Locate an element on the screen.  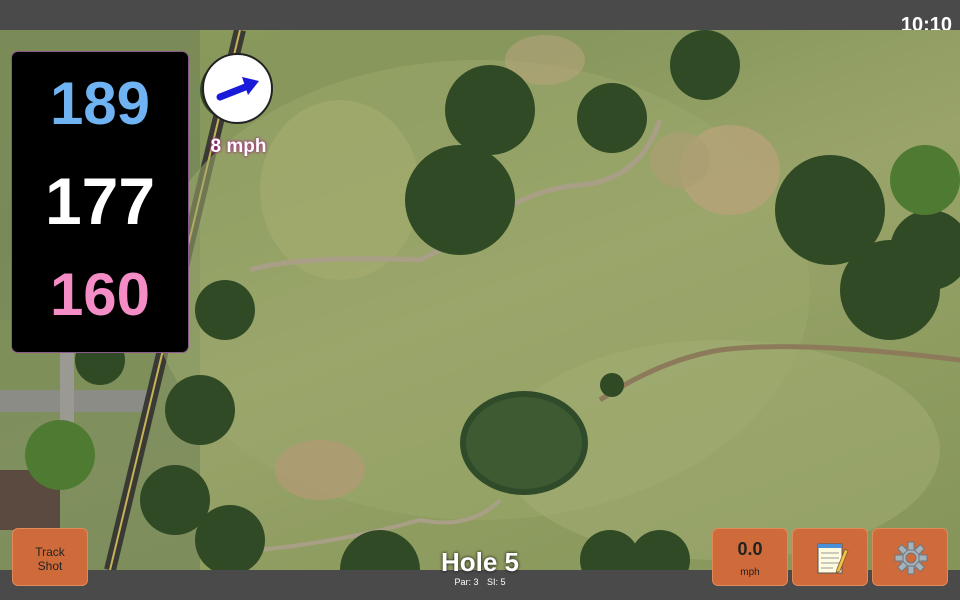
notes-button is located at coordinates (830, 557).